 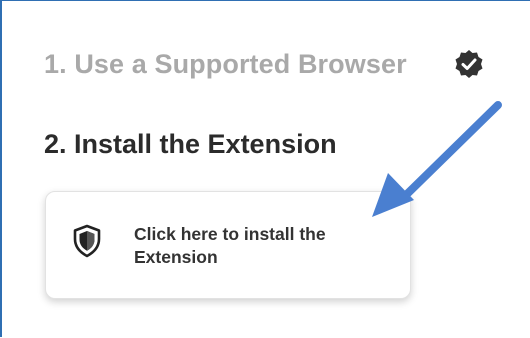 What do you see at coordinates (87, 241) in the screenshot?
I see `shield-icon` at bounding box center [87, 241].